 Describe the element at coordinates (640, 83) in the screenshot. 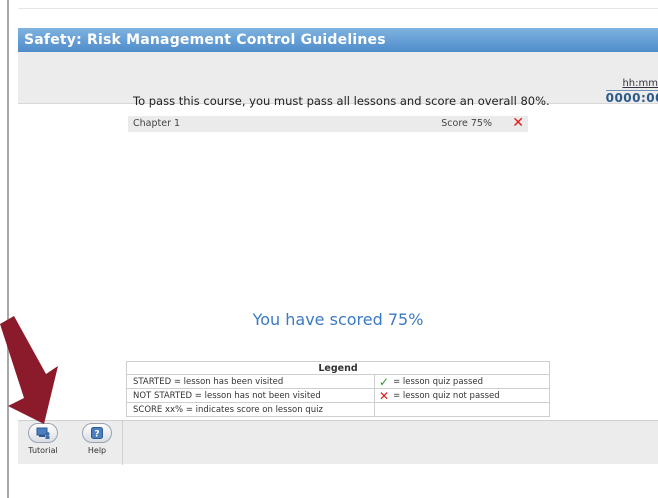

I see `timer-label: hh:mm` at that location.